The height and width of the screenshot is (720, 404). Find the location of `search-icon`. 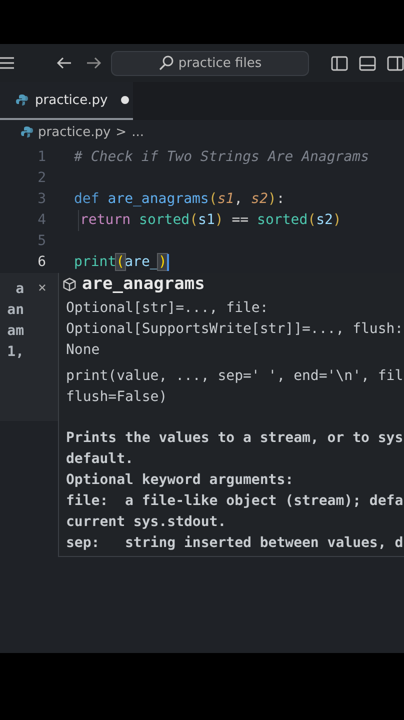

search-icon is located at coordinates (166, 63).